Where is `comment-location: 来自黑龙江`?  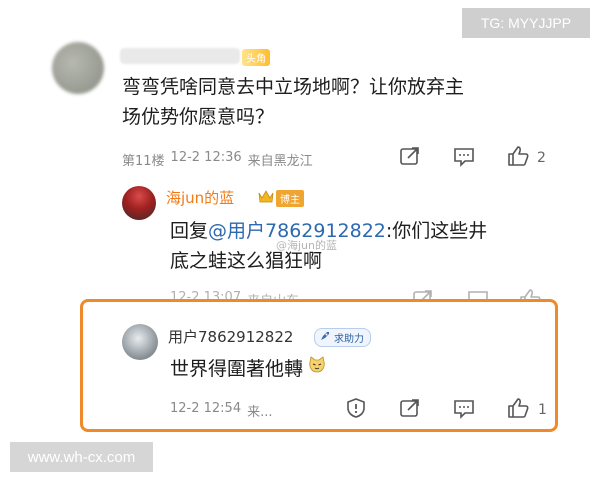
comment-location: 来自黑龙江 is located at coordinates (280, 161).